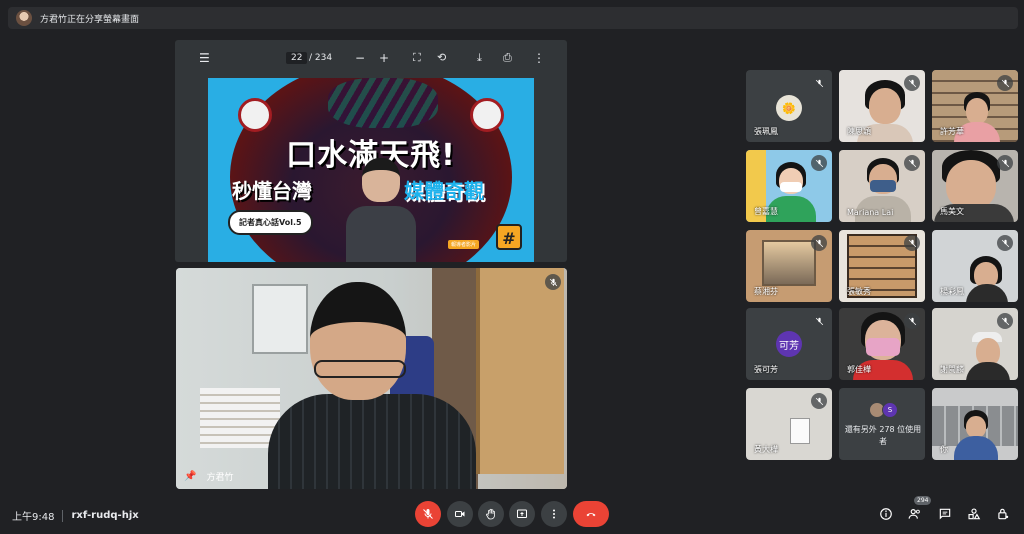 The image size is (1024, 534). I want to click on pinned-name-label: 📌 方君竹, so click(208, 476).